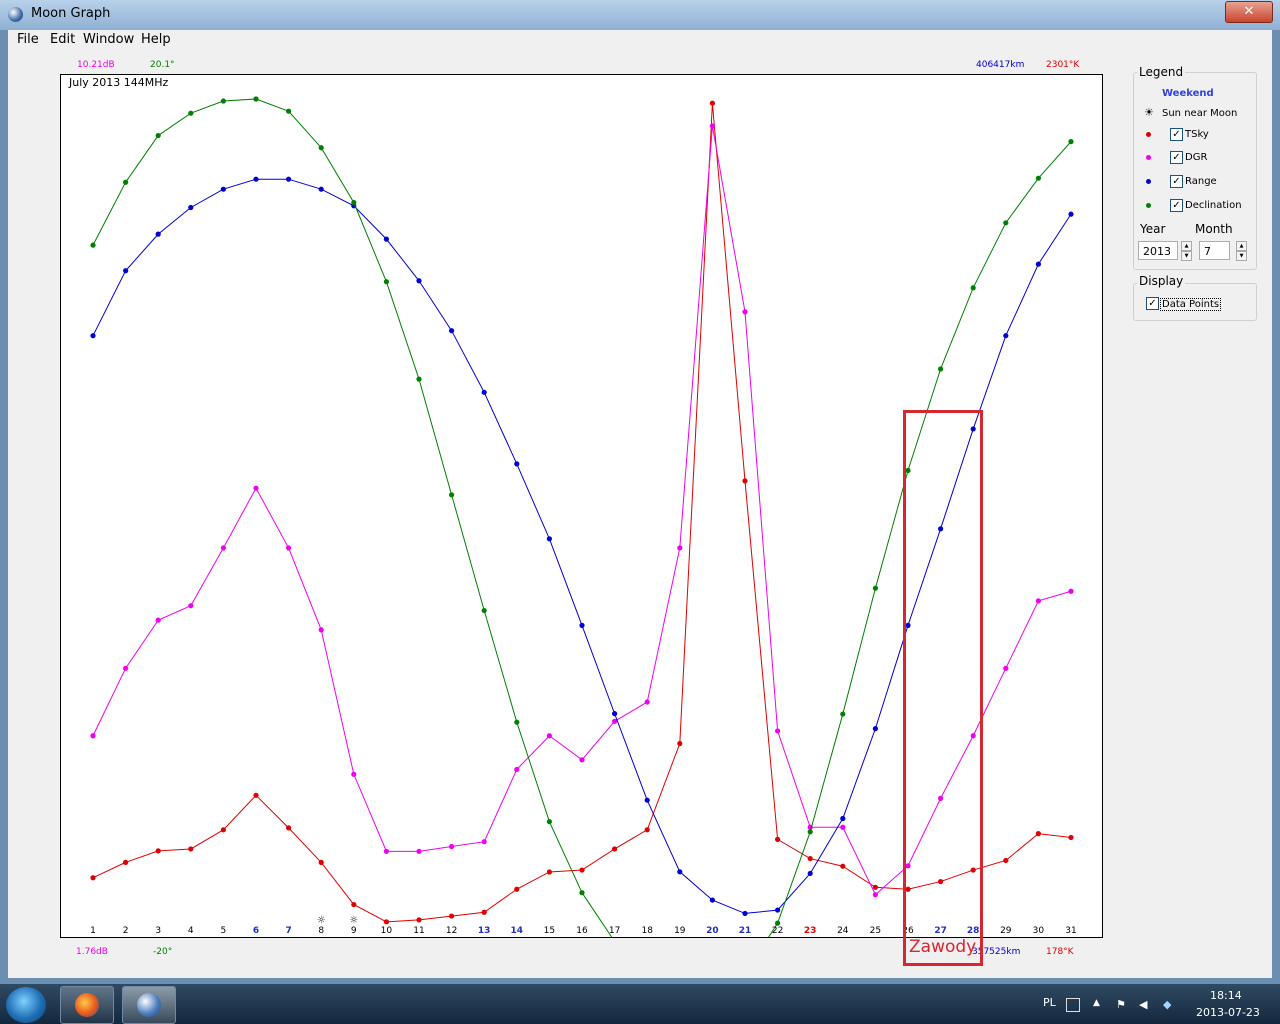  Describe the element at coordinates (1197, 134) in the screenshot. I see `tsky-legend-label: TSky` at that location.